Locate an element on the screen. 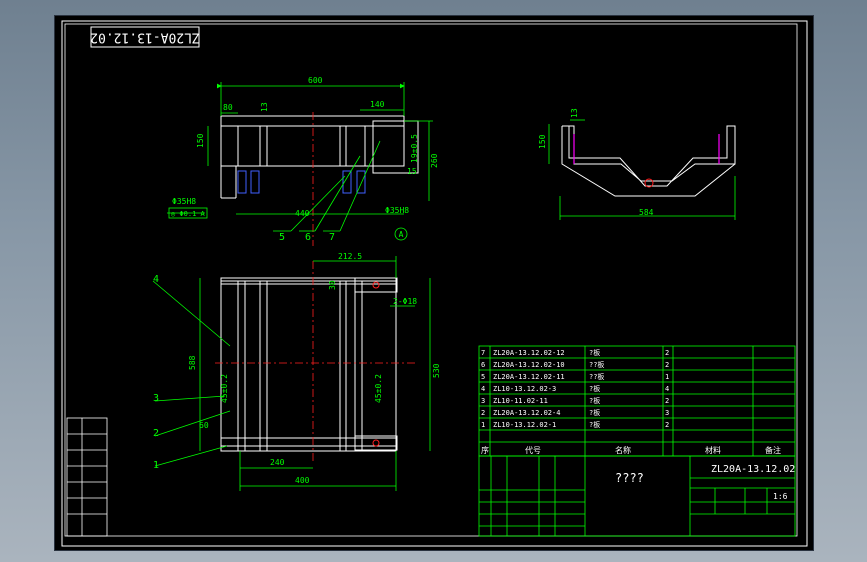  dim-260: 260 is located at coordinates (434, 160).